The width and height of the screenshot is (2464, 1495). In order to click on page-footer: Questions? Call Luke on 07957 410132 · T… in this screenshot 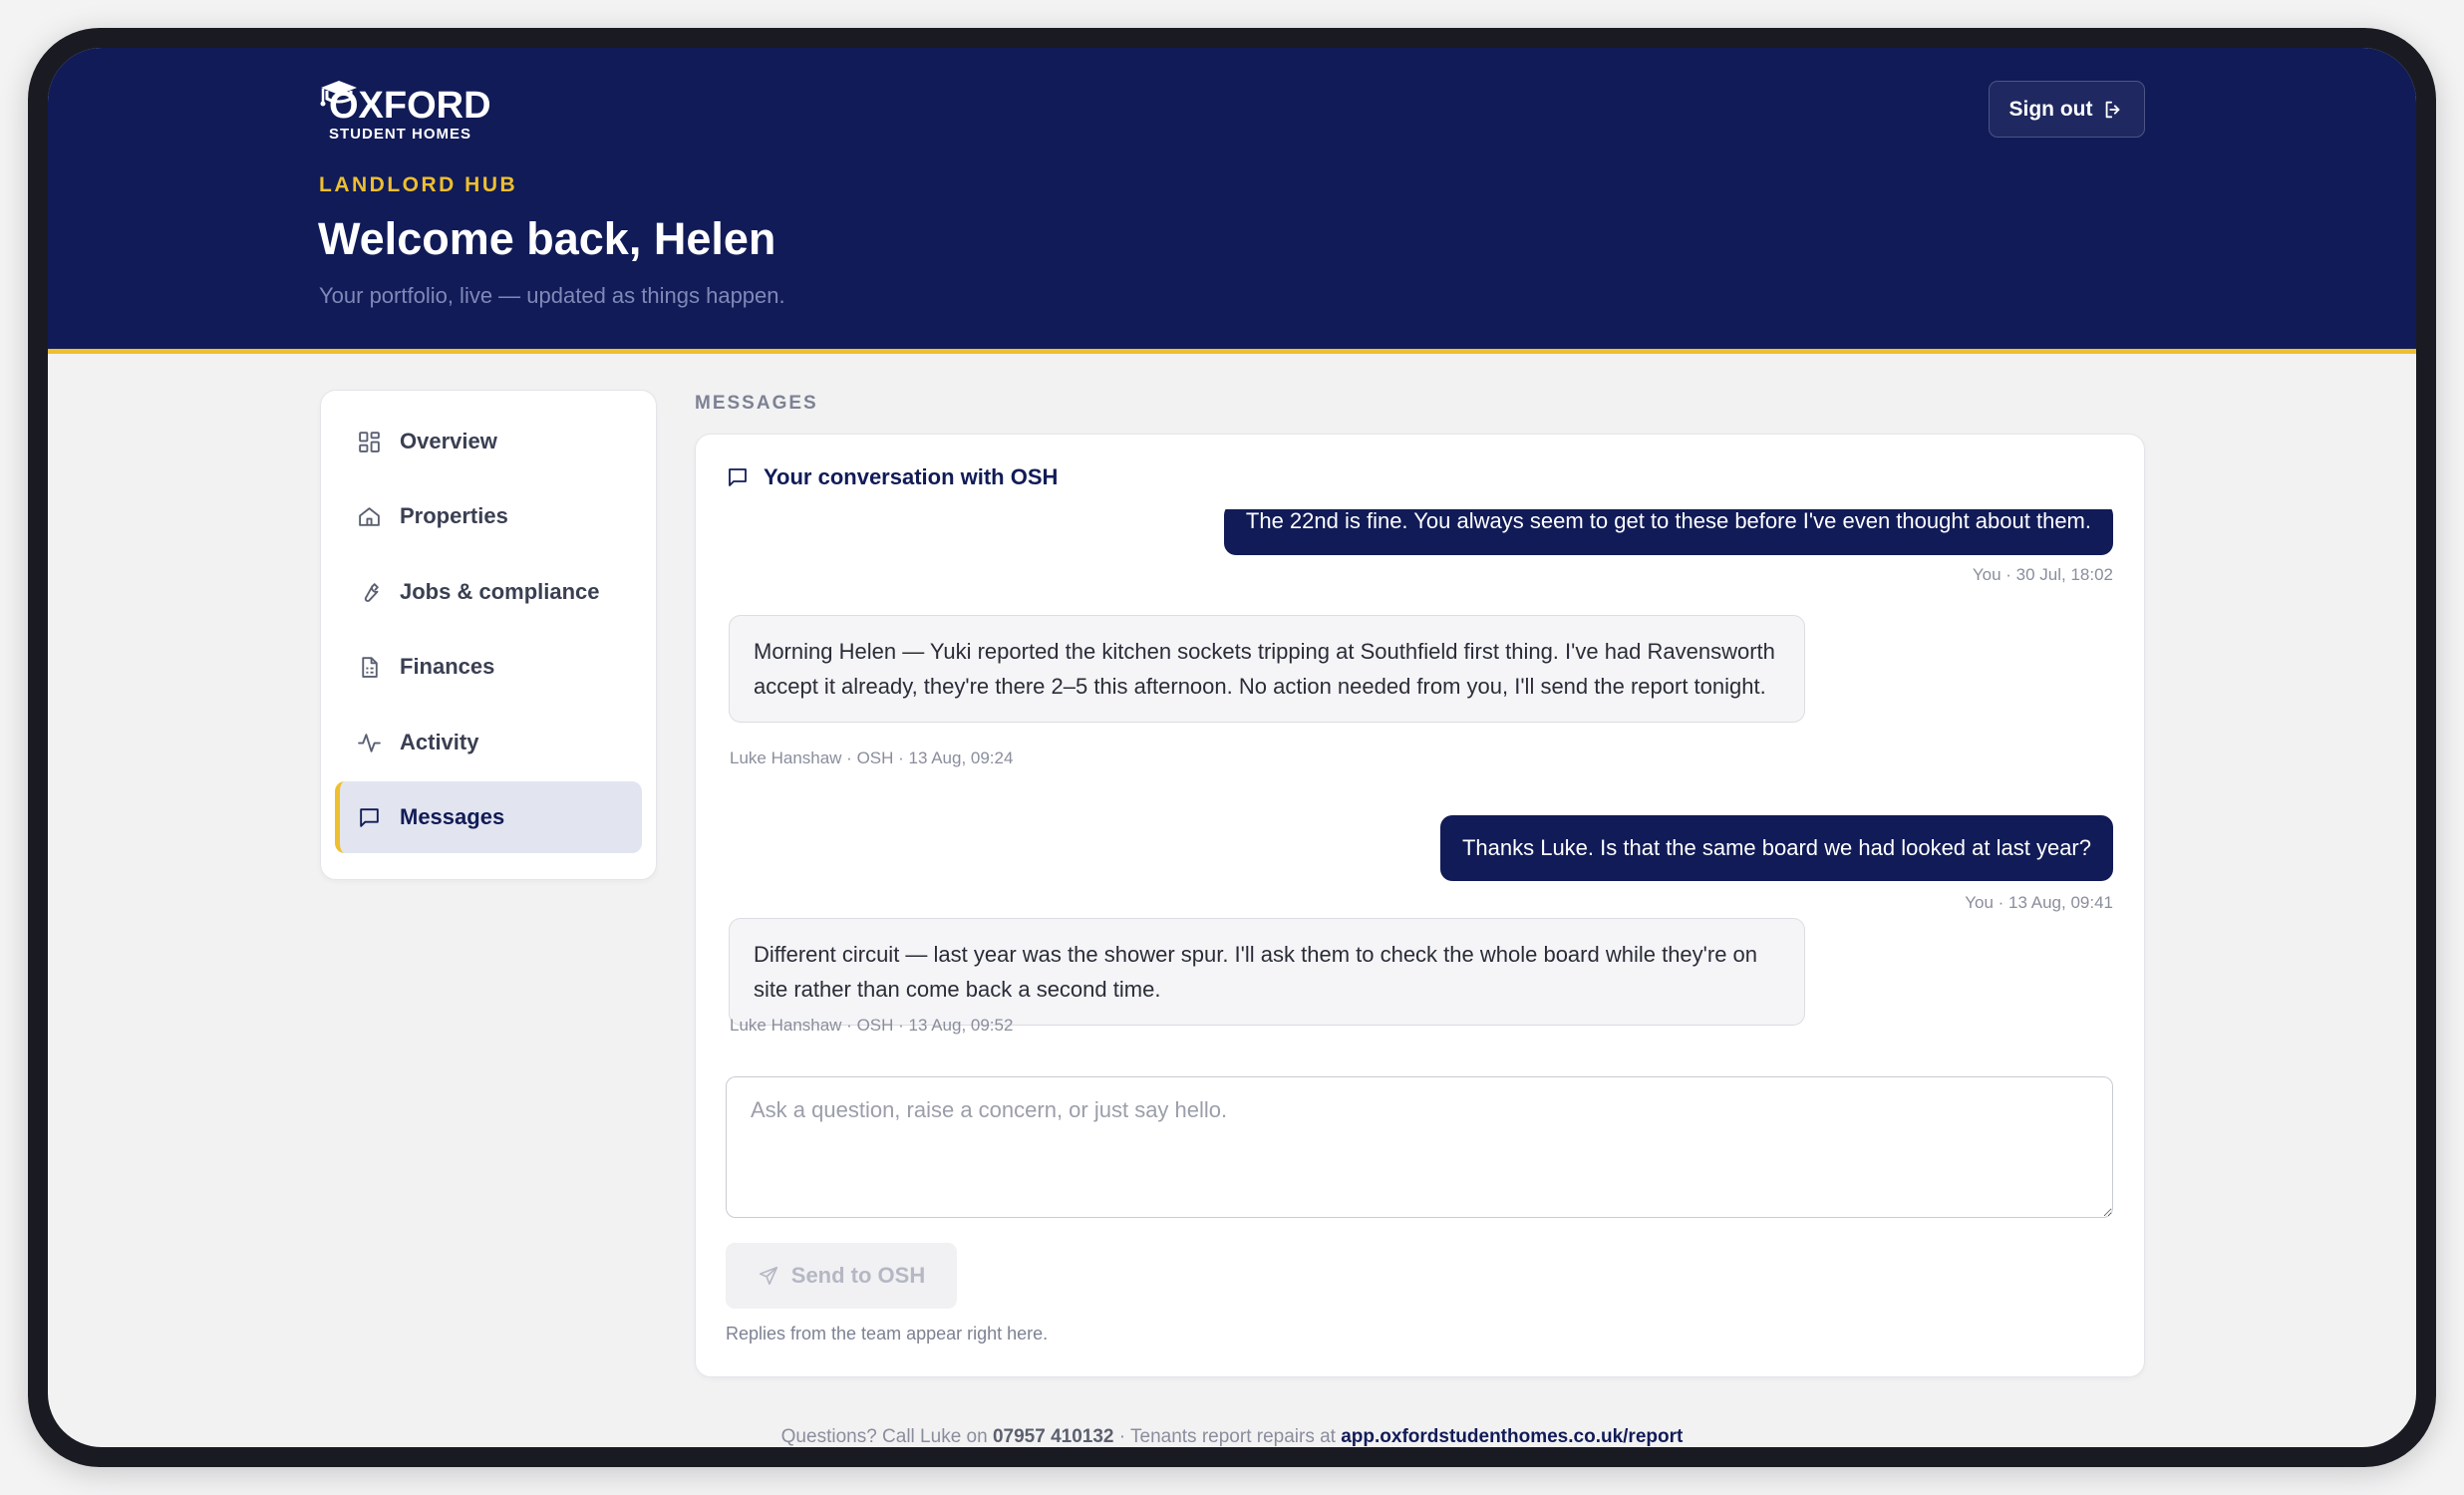, I will do `click(1232, 1436)`.